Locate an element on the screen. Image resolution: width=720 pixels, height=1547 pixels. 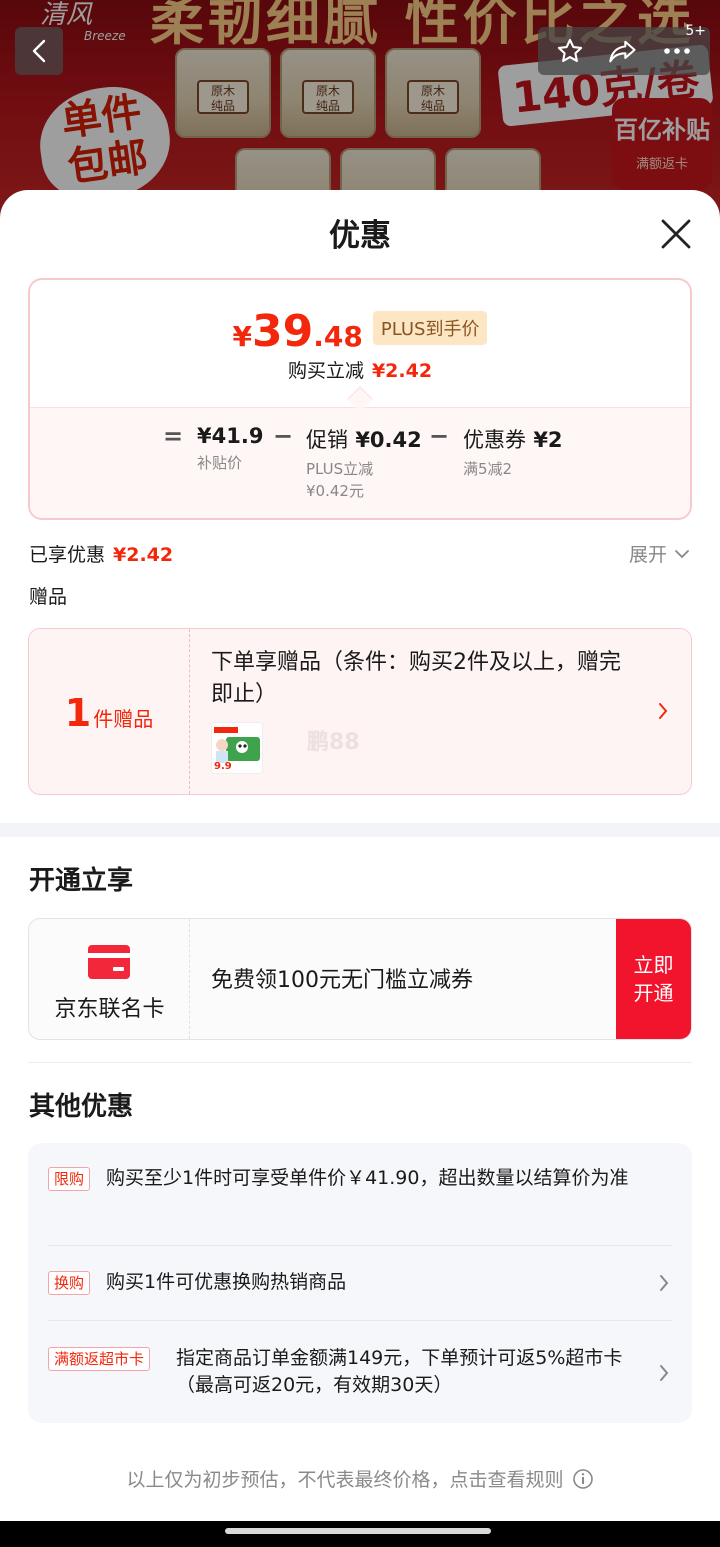
offer-tag: 换购 is located at coordinates (69, 1283).